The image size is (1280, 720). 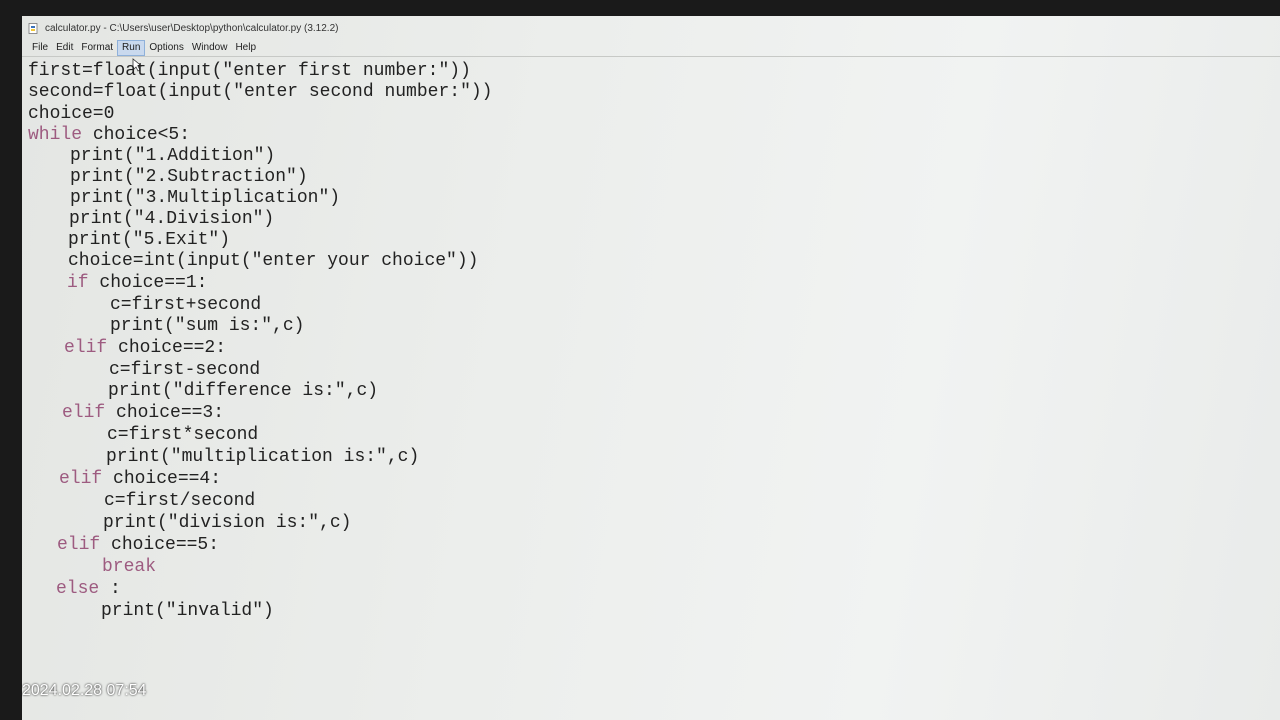 I want to click on code-line: elif choice==5:, so click(x=138, y=545).